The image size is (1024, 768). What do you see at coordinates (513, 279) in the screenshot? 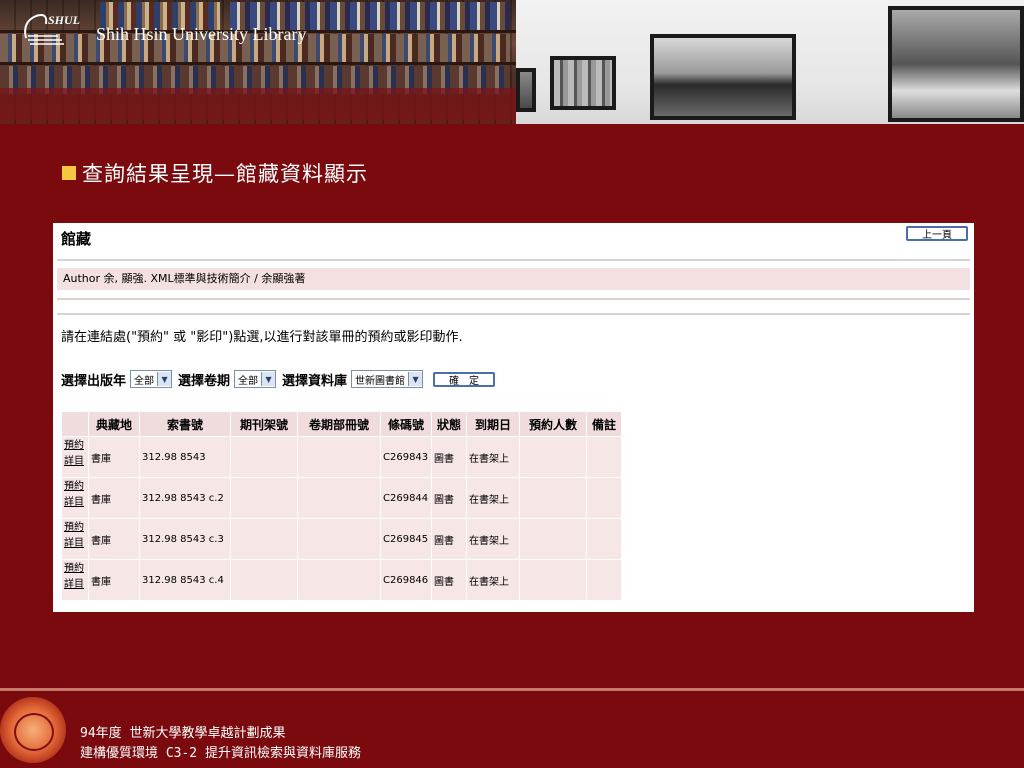
I see `author-line: Author 余, 顯強. XML標準與技術簡介 / 余顯強著` at bounding box center [513, 279].